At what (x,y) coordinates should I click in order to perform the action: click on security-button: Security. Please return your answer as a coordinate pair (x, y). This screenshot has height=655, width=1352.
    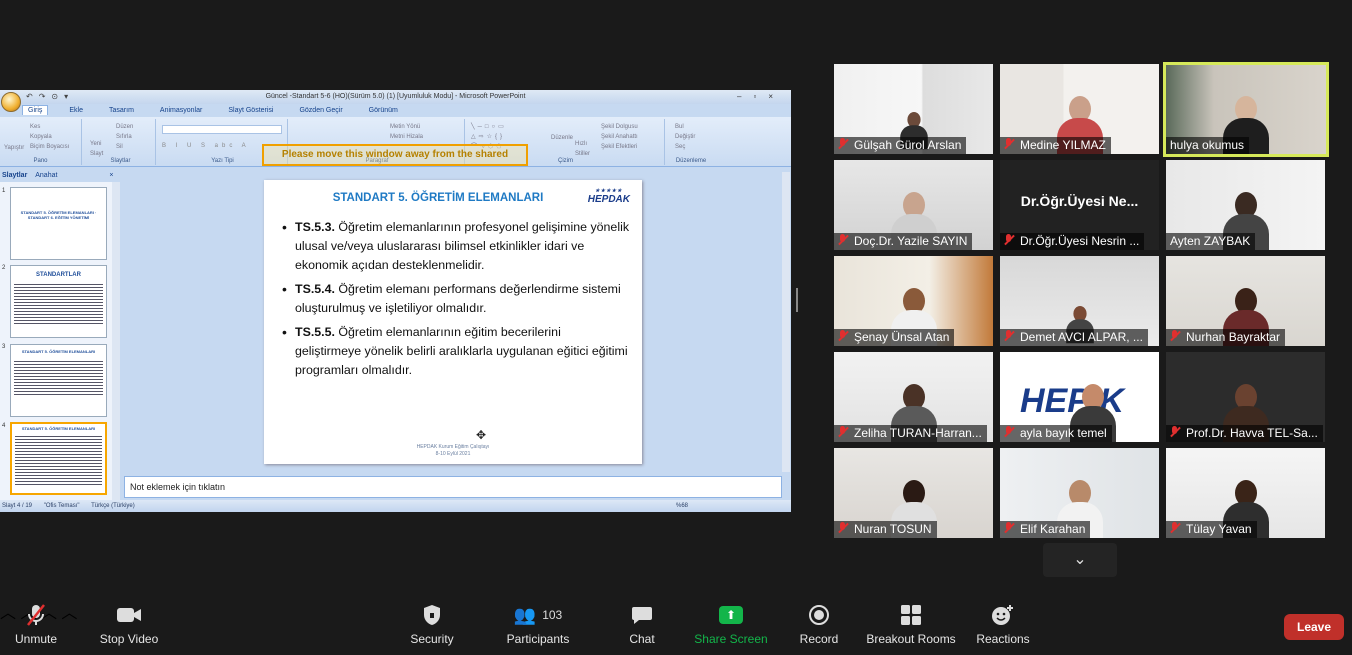
    Looking at the image, I should click on (432, 627).